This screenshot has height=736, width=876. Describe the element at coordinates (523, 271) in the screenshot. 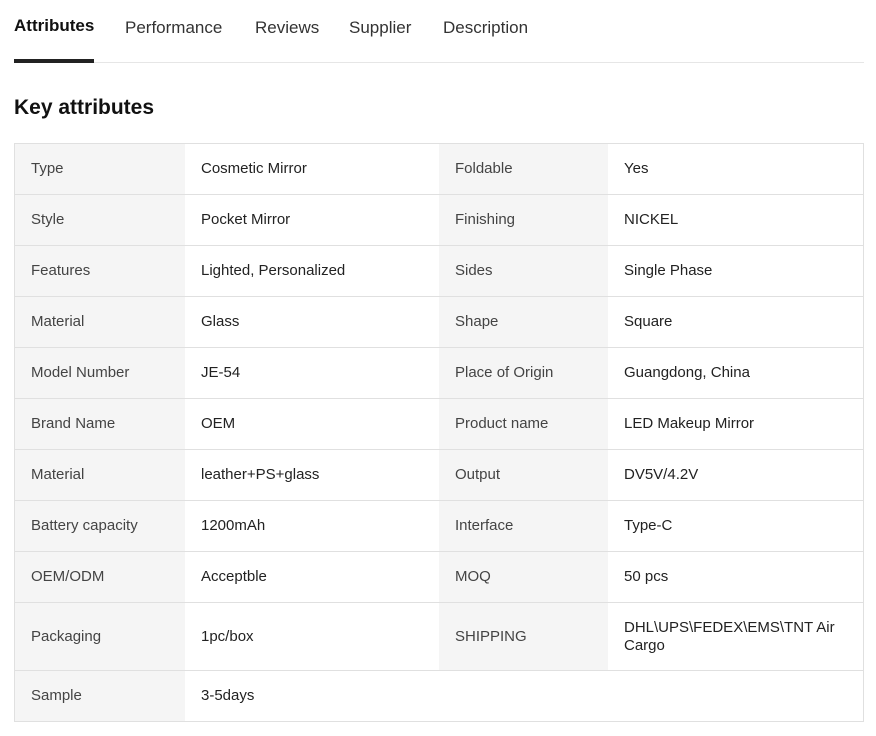

I see `attribute-key: Sides` at that location.